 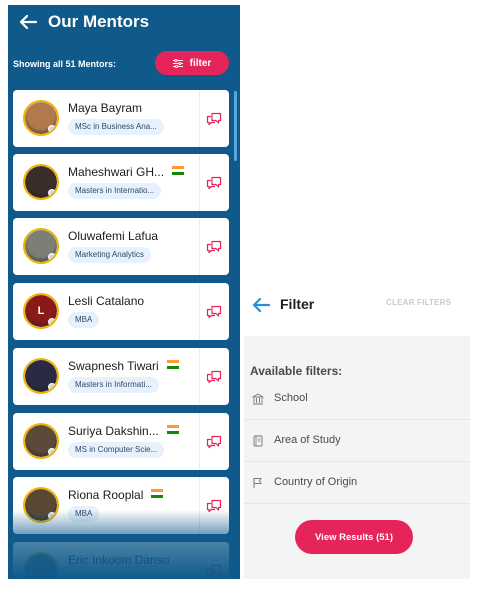 What do you see at coordinates (121, 246) in the screenshot?
I see `mentor-card: Oluwafemi Lafua Marketing Analytics` at bounding box center [121, 246].